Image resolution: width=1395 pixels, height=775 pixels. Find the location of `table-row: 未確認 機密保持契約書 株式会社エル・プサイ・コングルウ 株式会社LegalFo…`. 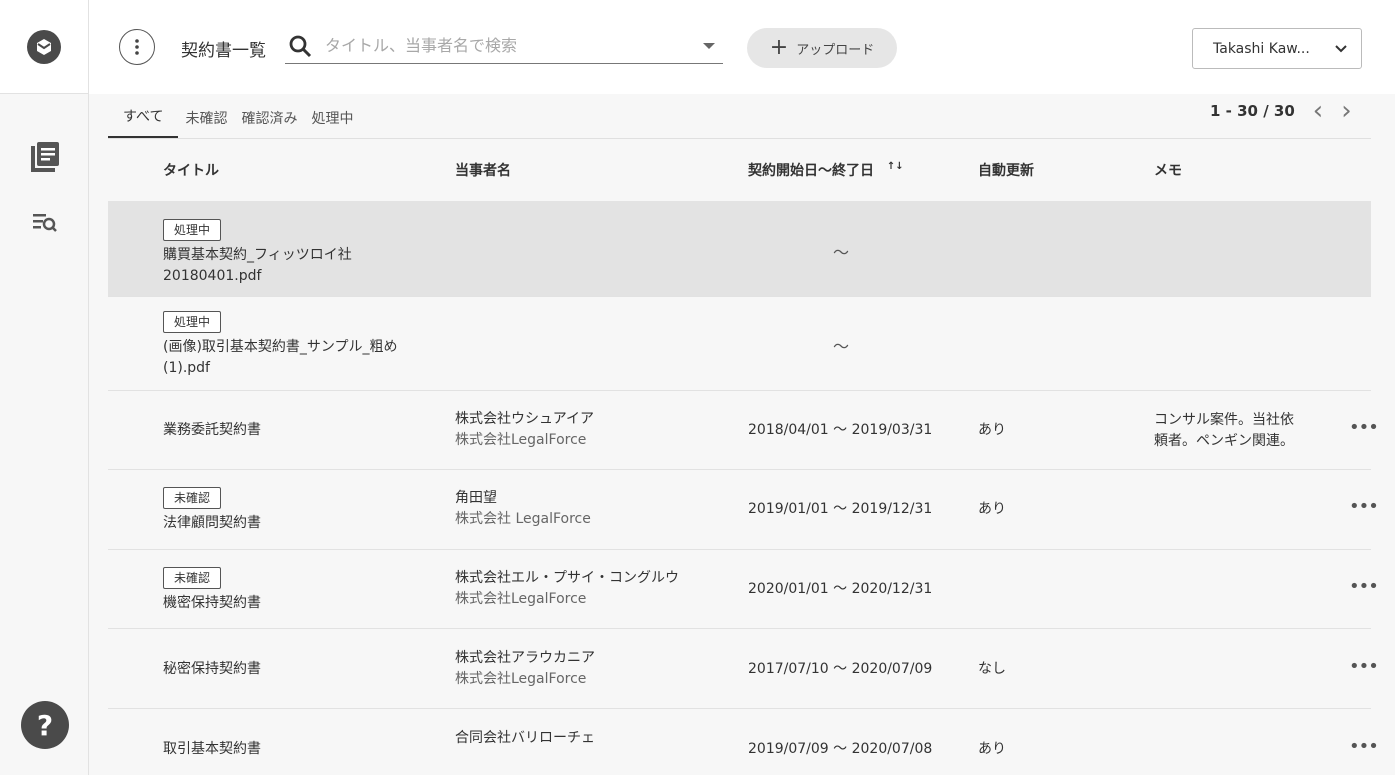

table-row: 未確認 機密保持契約書 株式会社エル・プサイ・コングルウ 株式会社LegalFo… is located at coordinates (743, 589).